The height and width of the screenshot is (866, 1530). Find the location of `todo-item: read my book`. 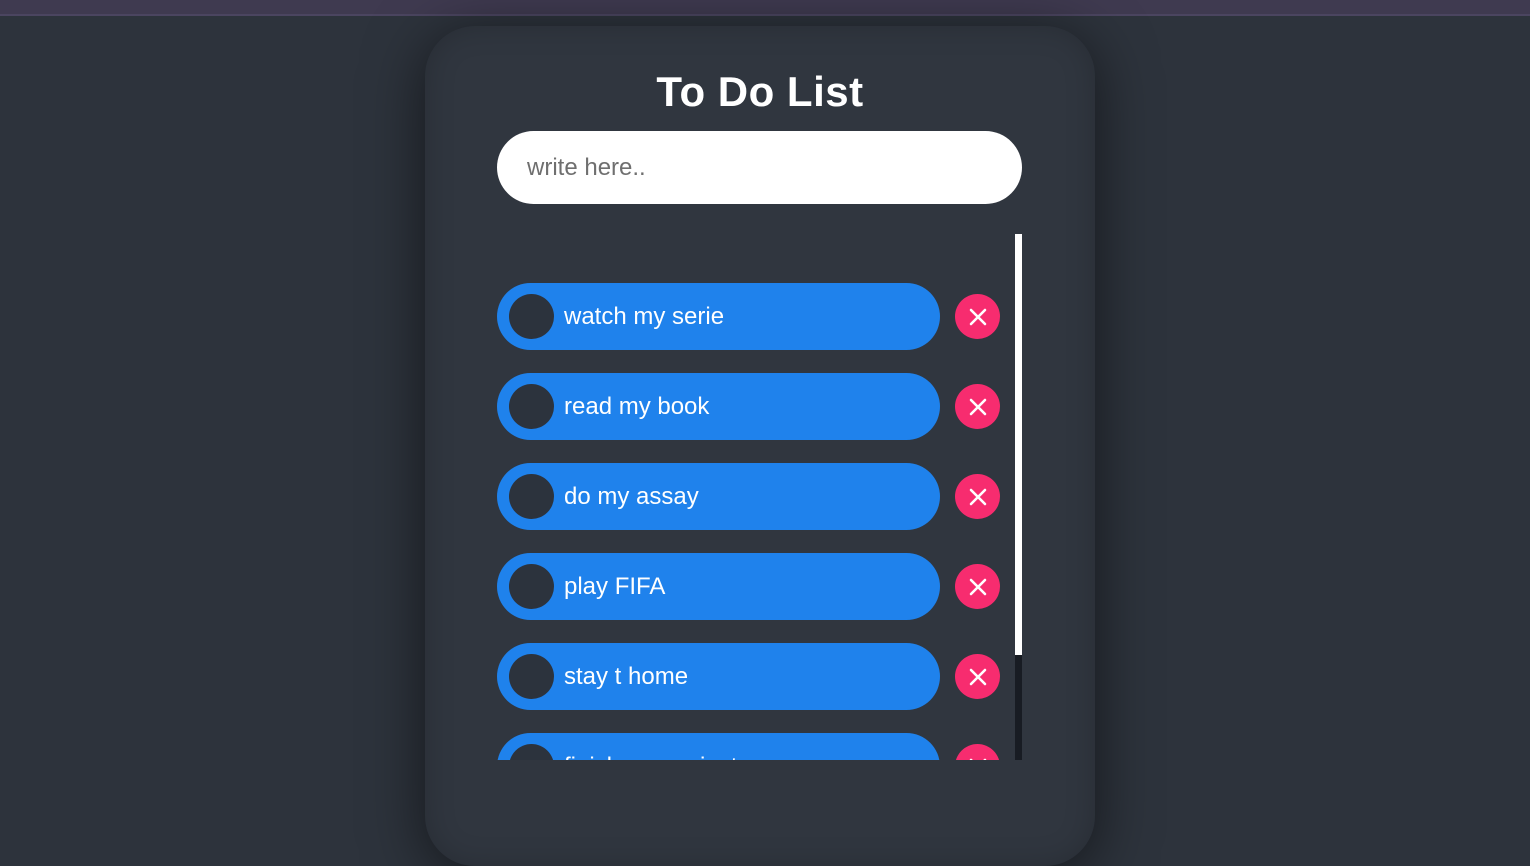

todo-item: read my book is located at coordinates (759, 406).